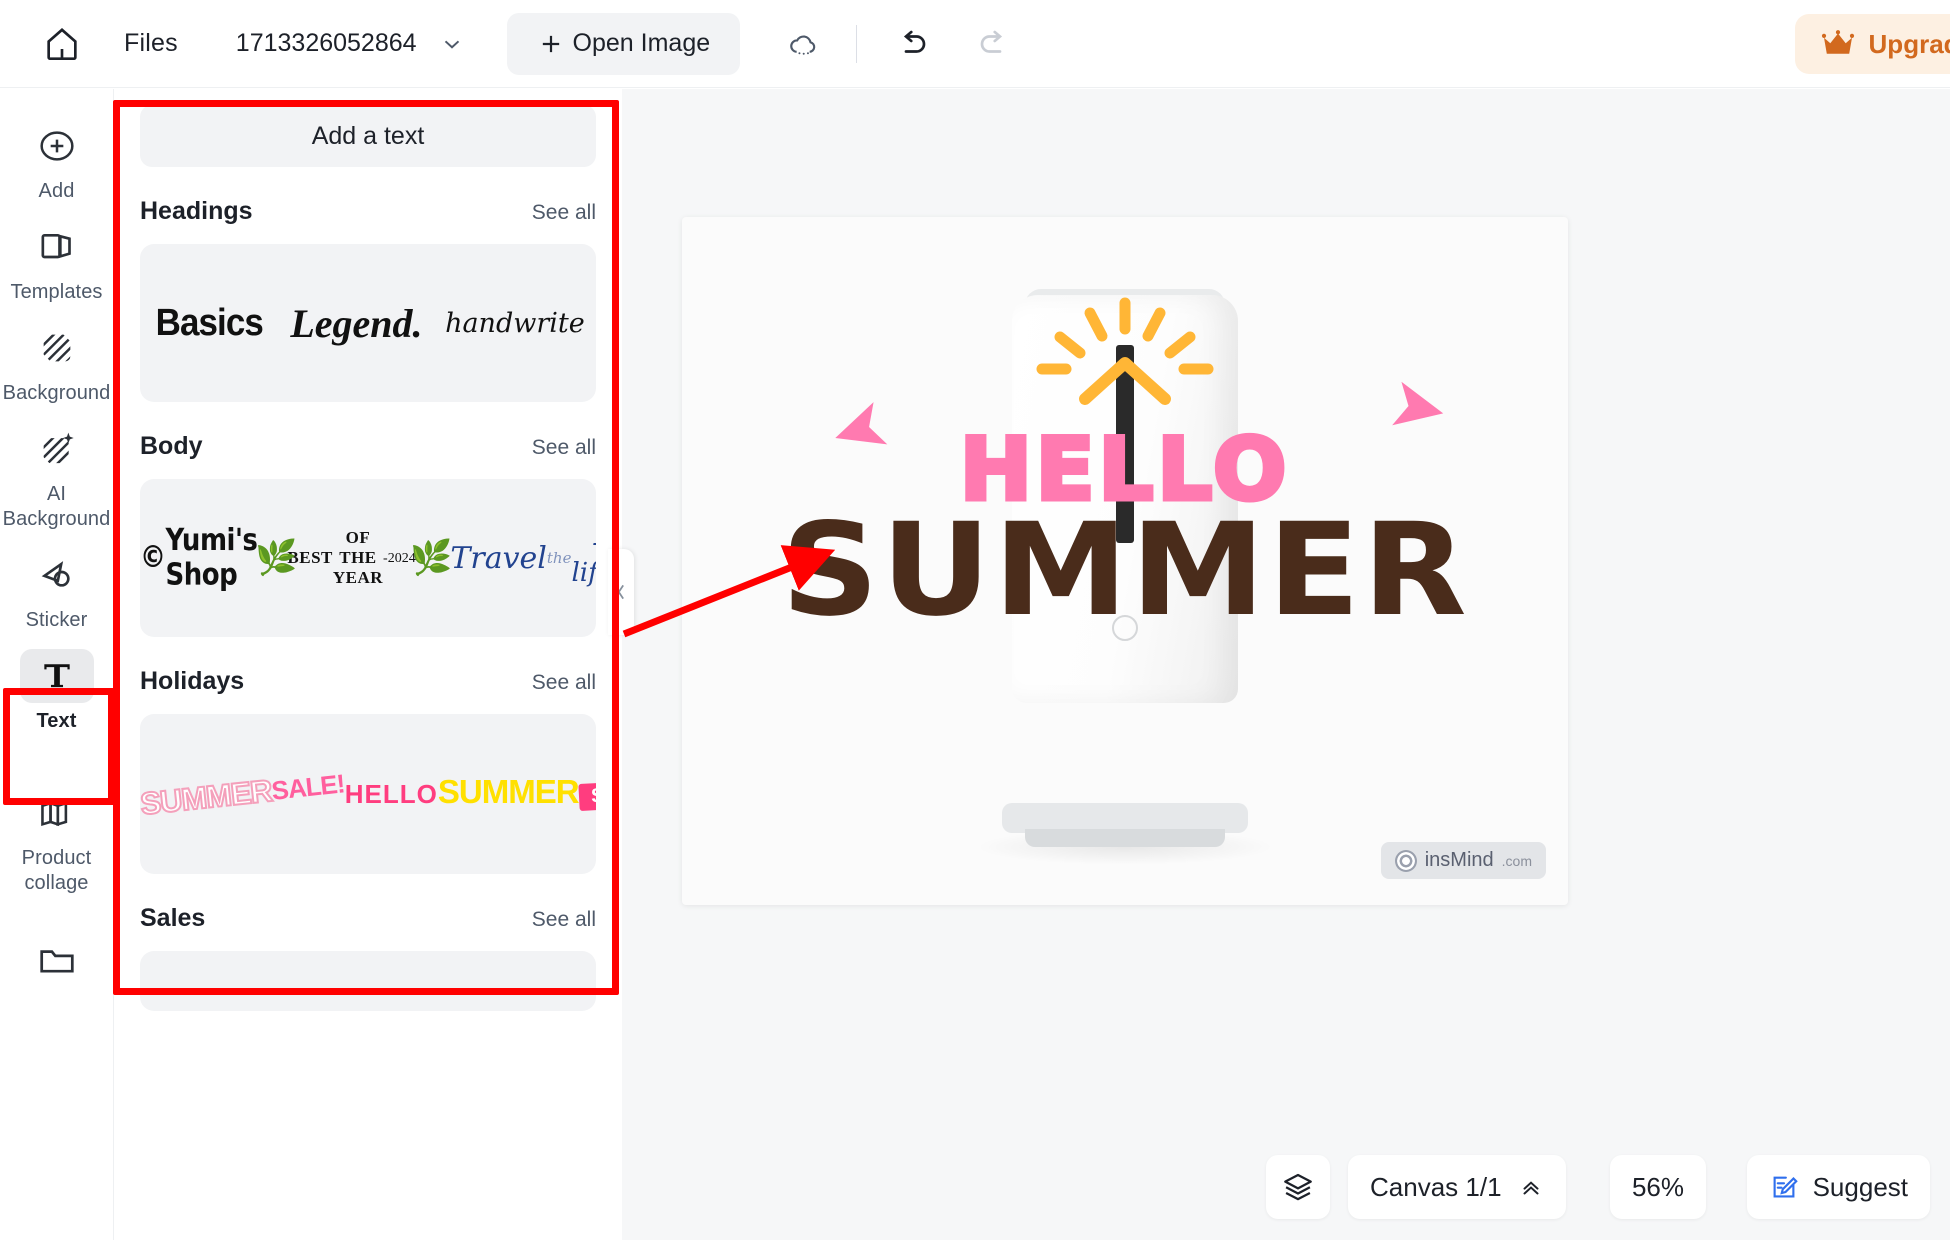 This screenshot has height=1240, width=1950. What do you see at coordinates (1516, 860) in the screenshot?
I see `insmind-watermark-suffix: .com` at bounding box center [1516, 860].